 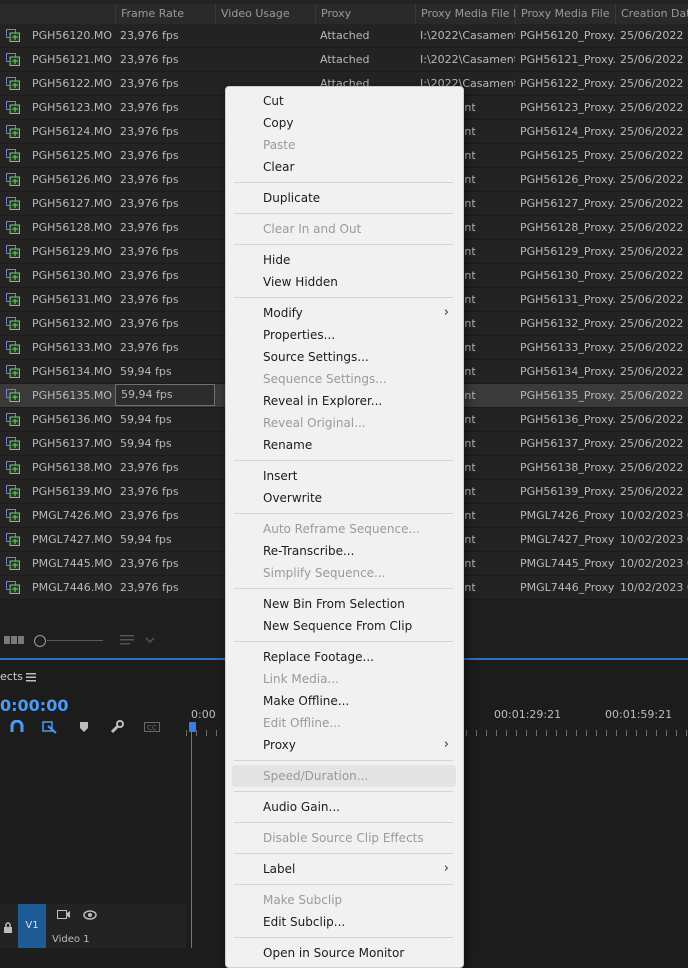 What do you see at coordinates (57, 251) in the screenshot?
I see `clip-name: PGH56129.MO` at bounding box center [57, 251].